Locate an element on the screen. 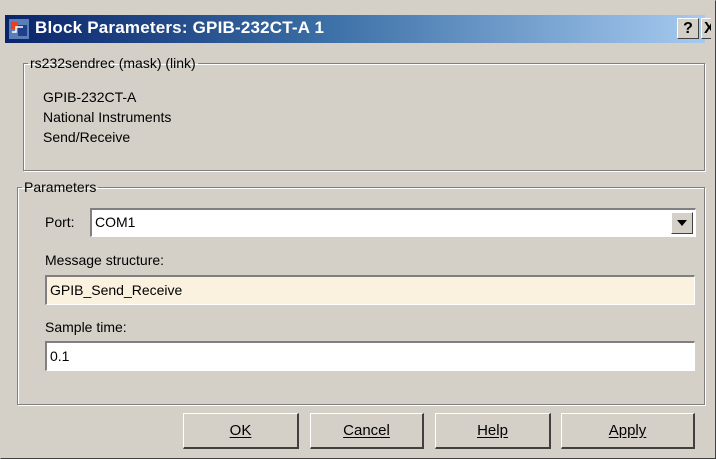 The height and width of the screenshot is (459, 716). chevron-down-icon is located at coordinates (682, 223).